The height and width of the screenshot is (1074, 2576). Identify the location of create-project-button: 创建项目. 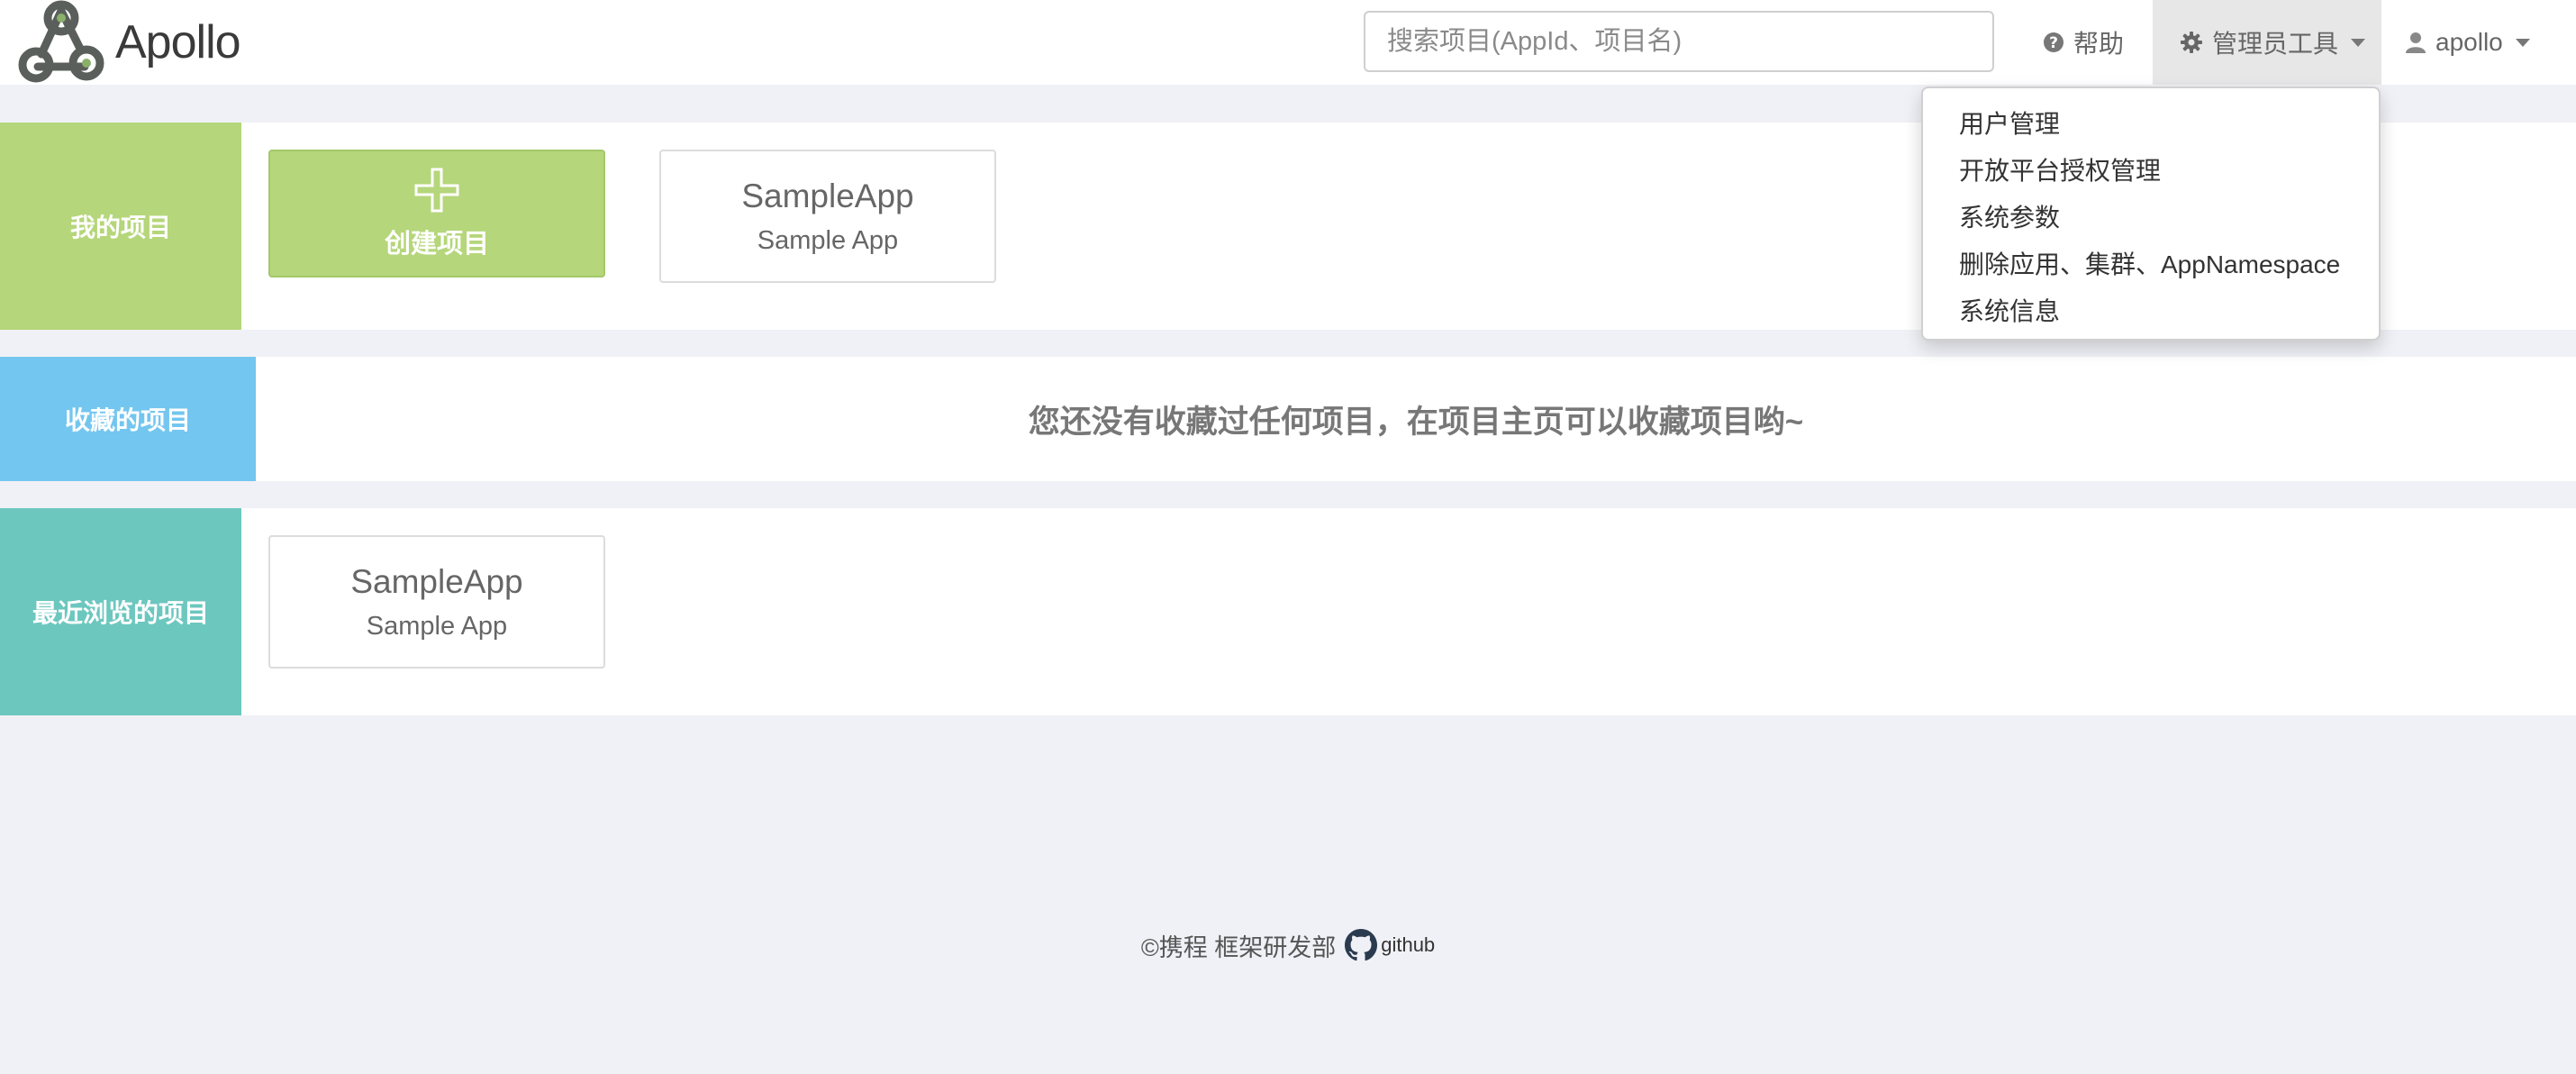
(436, 214).